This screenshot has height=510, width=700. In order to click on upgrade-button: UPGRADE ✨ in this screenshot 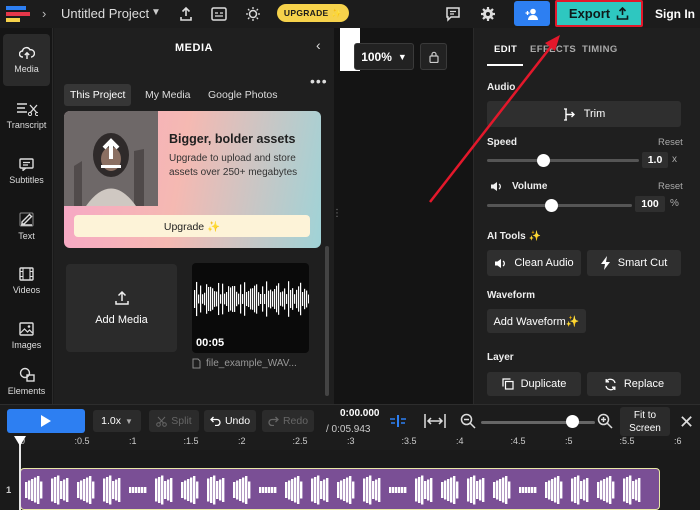, I will do `click(313, 13)`.